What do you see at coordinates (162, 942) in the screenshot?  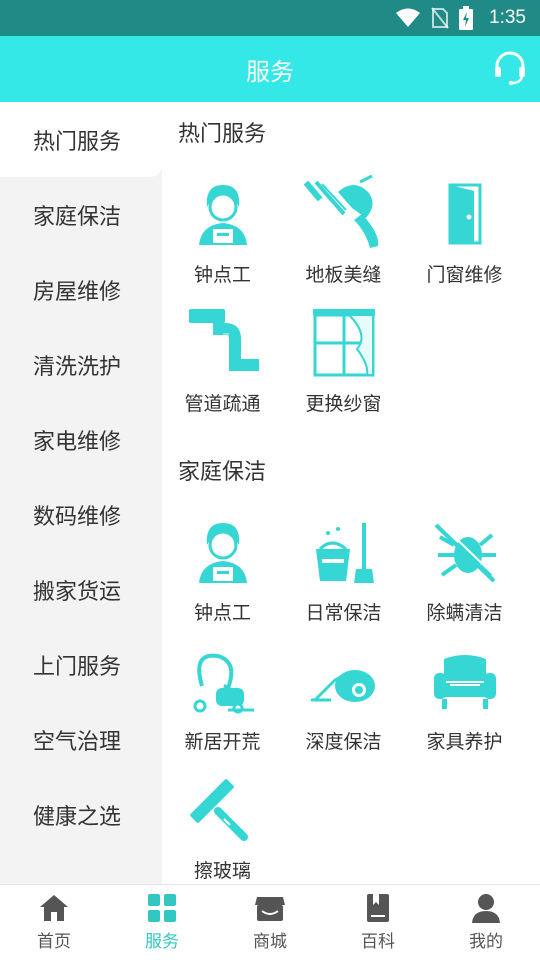 I see `tab-label: 服务` at bounding box center [162, 942].